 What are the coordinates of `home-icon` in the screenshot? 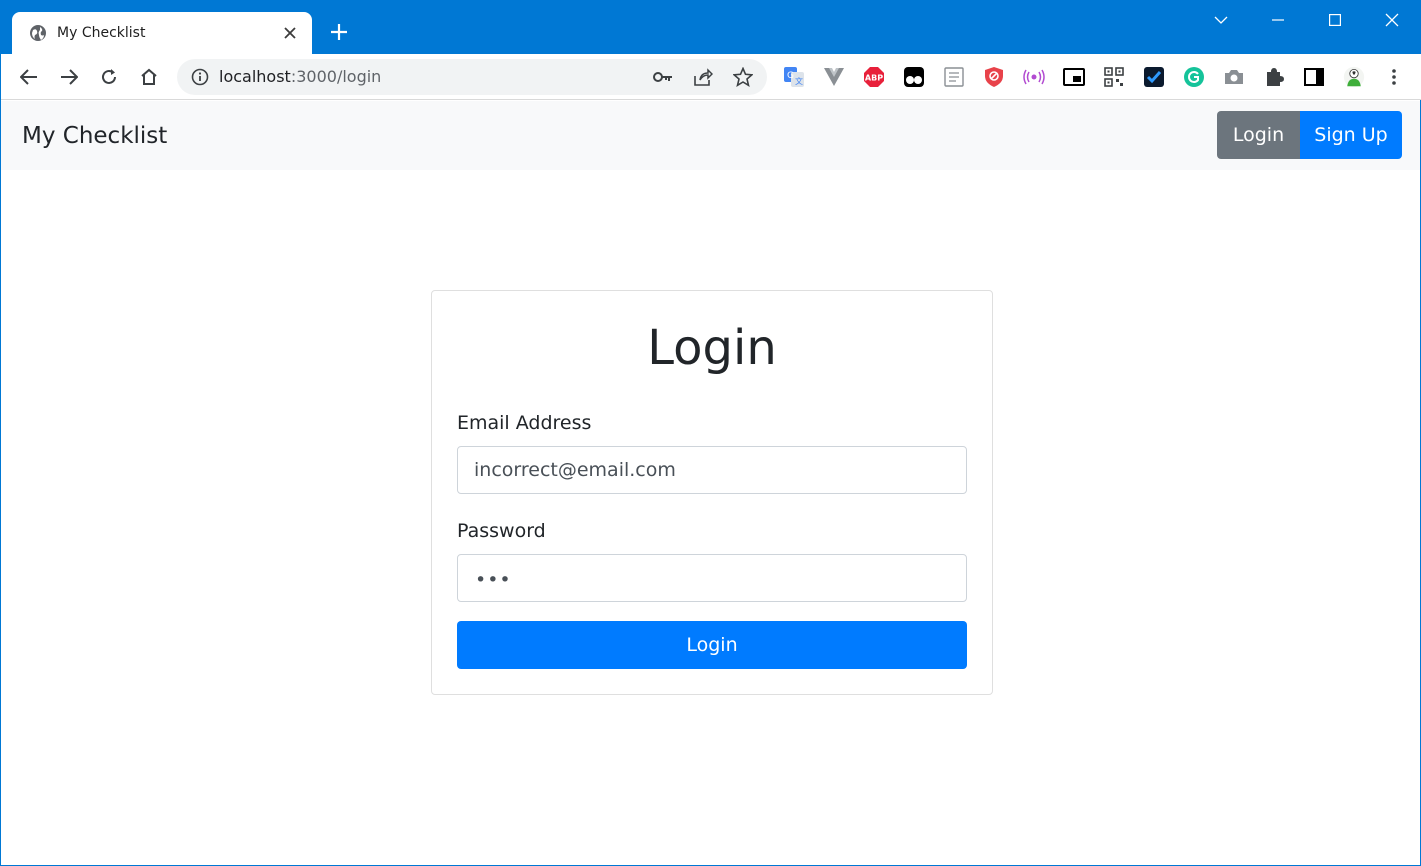 It's located at (149, 77).